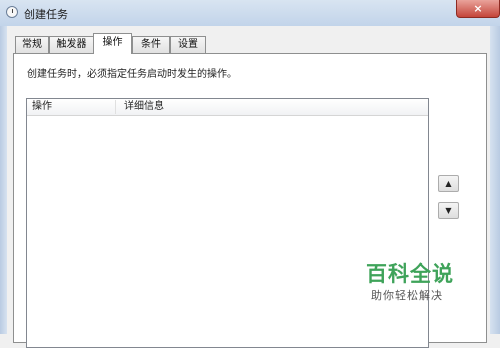 The height and width of the screenshot is (348, 500). I want to click on column-divider, so click(115, 107).